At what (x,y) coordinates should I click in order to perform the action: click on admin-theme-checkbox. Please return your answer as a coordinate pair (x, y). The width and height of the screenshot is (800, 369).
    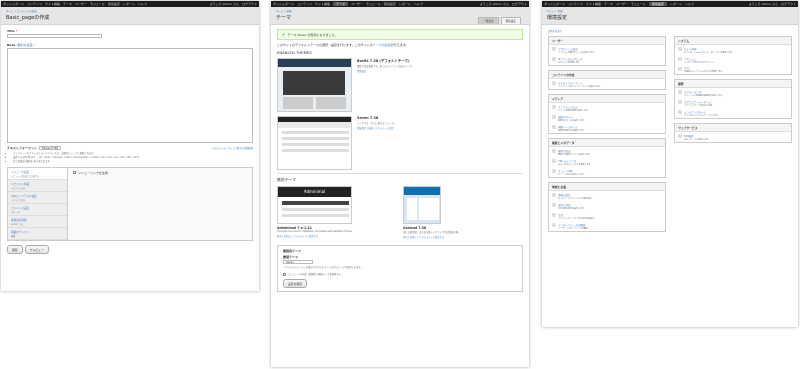
    Looking at the image, I should click on (284, 274).